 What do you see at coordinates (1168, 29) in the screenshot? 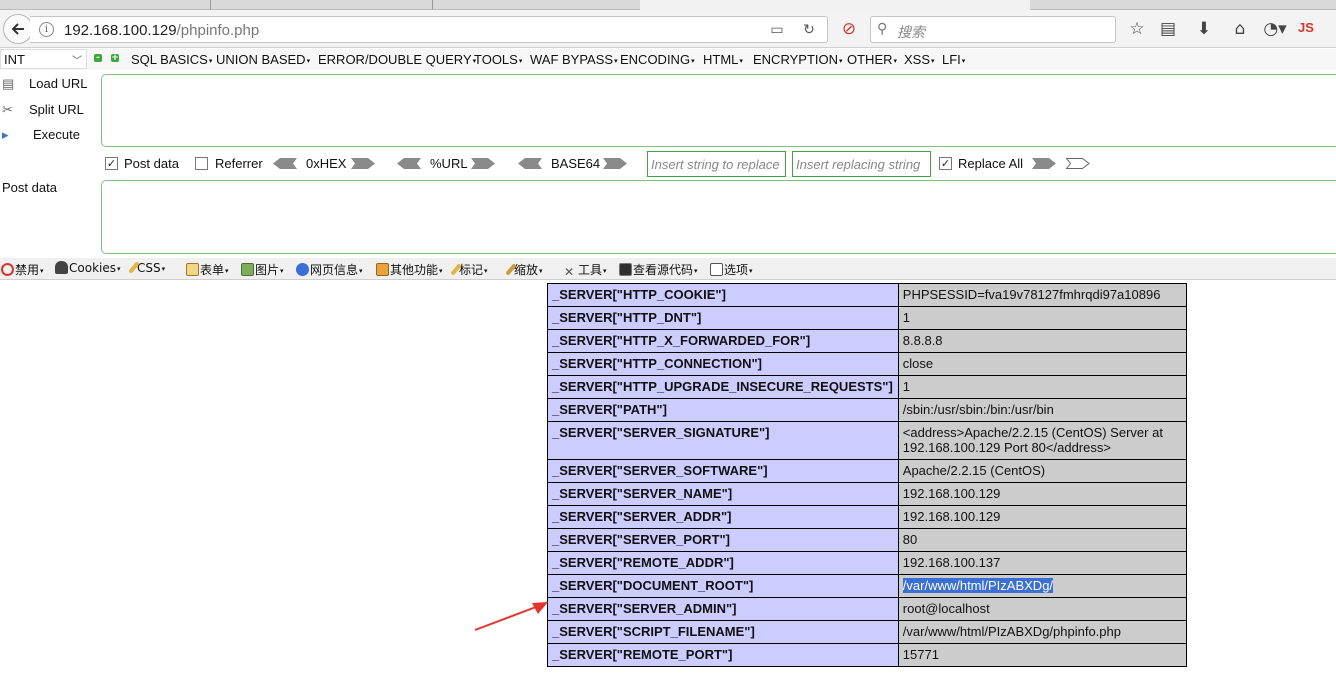
I see `library-icon: ▤` at bounding box center [1168, 29].